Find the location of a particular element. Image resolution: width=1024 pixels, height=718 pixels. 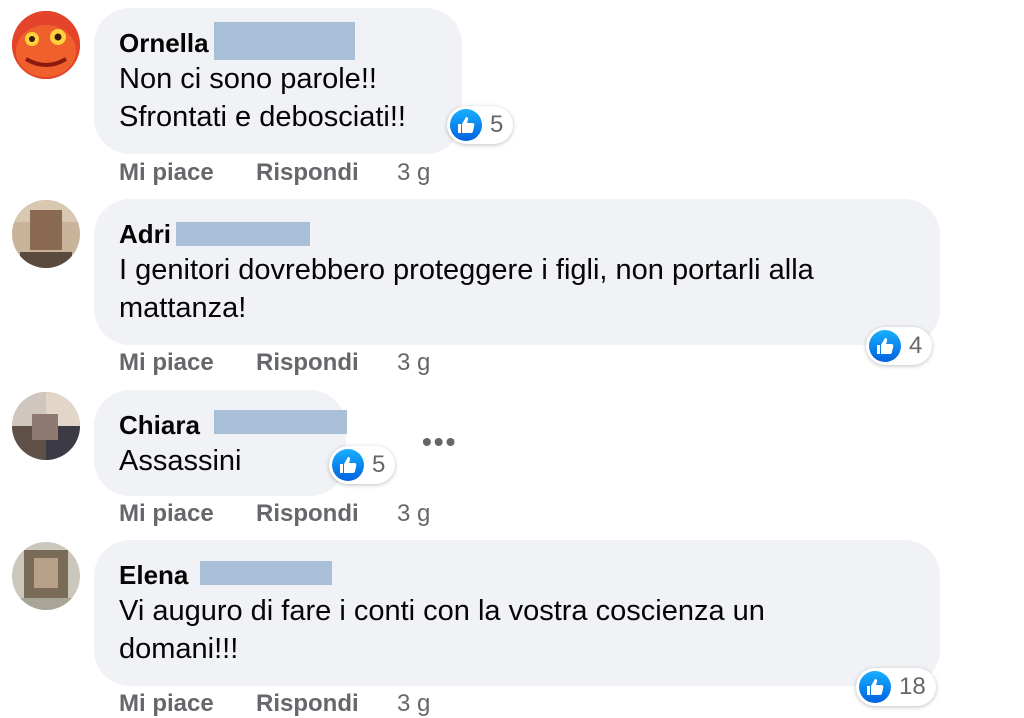

comment-text-line: Assassini is located at coordinates (180, 461).